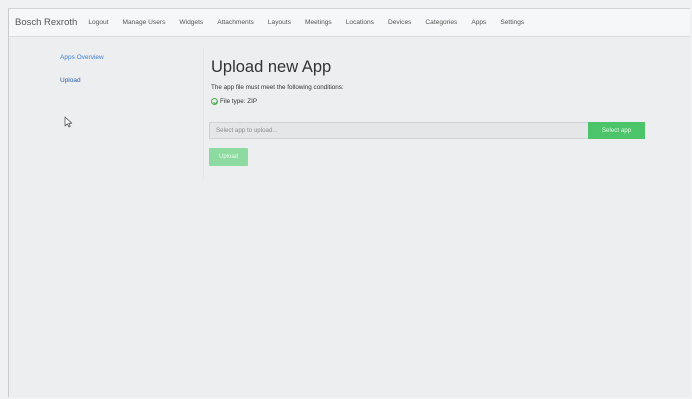 Image resolution: width=692 pixels, height=399 pixels. Describe the element at coordinates (271, 67) in the screenshot. I see `page-title: Upload new App` at that location.